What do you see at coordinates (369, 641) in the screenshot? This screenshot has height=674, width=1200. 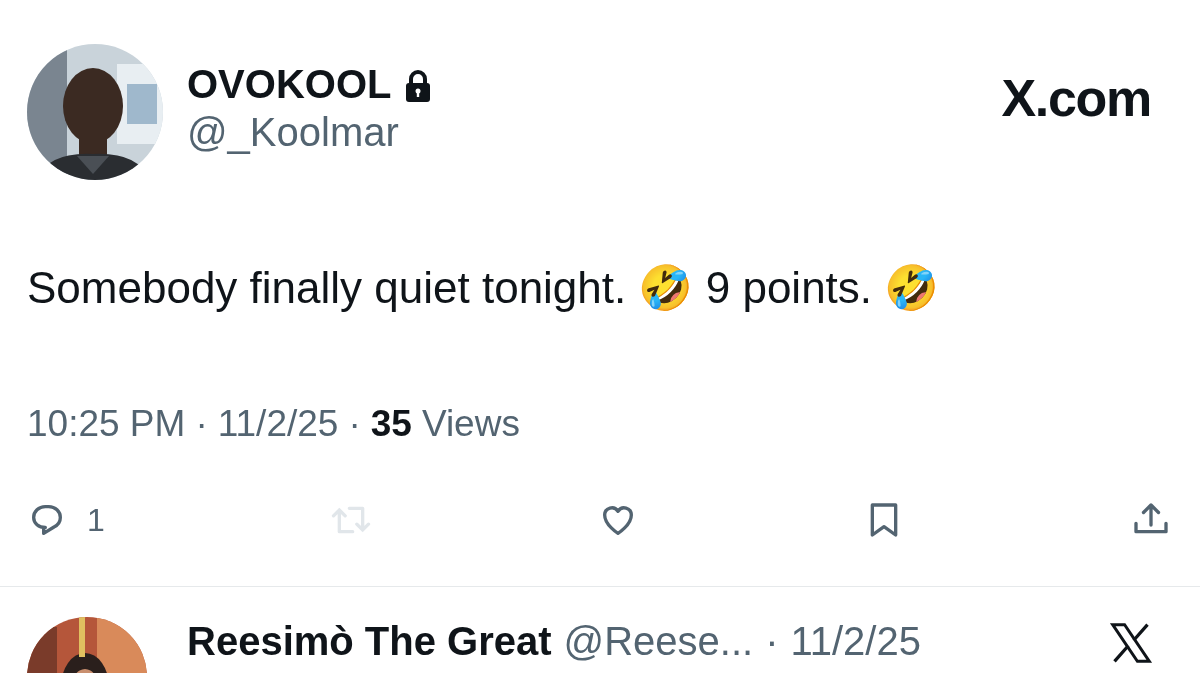 I see `reply-author-name: Reesimò The Great` at bounding box center [369, 641].